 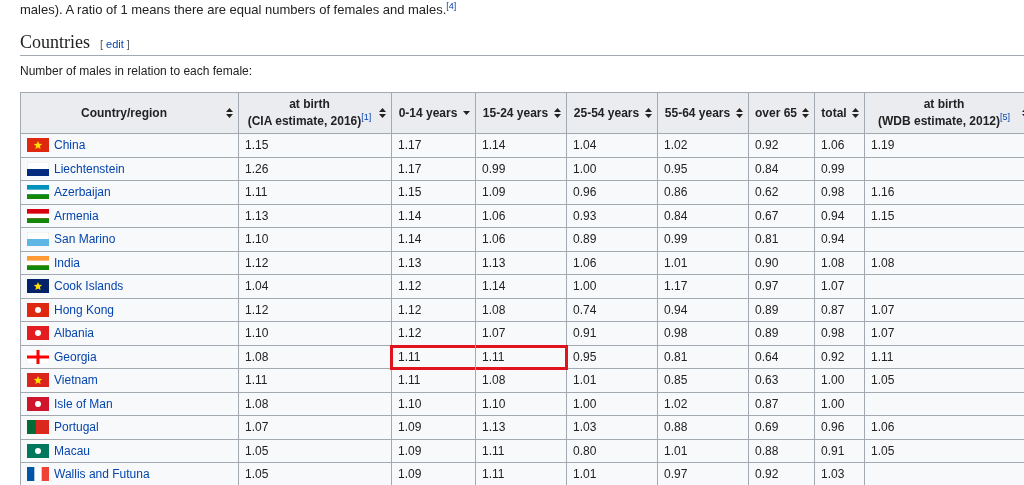 What do you see at coordinates (84, 309) in the screenshot?
I see `country-link: Hong Kong` at bounding box center [84, 309].